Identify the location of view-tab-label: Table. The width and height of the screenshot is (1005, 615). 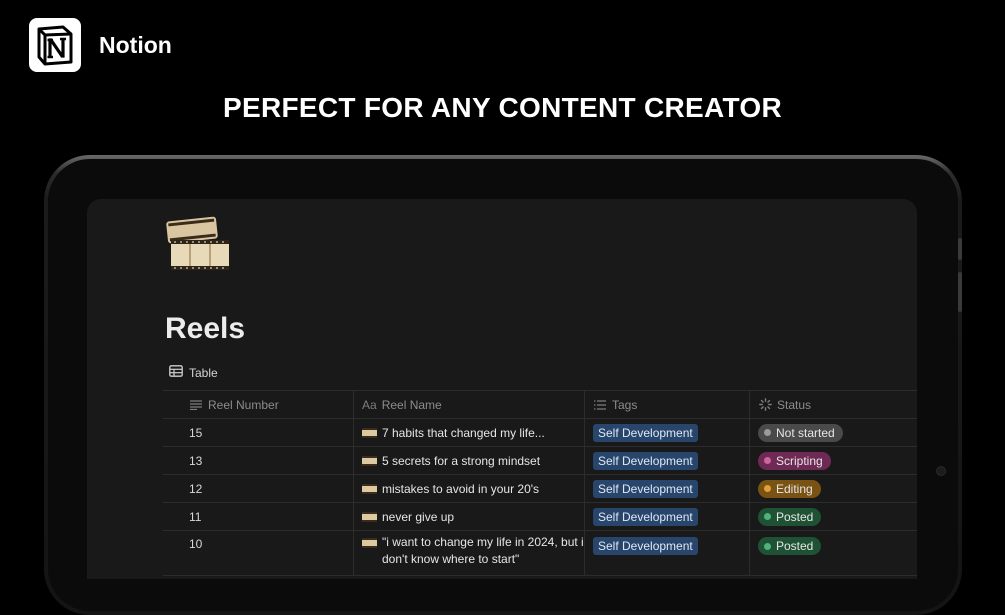
(203, 372).